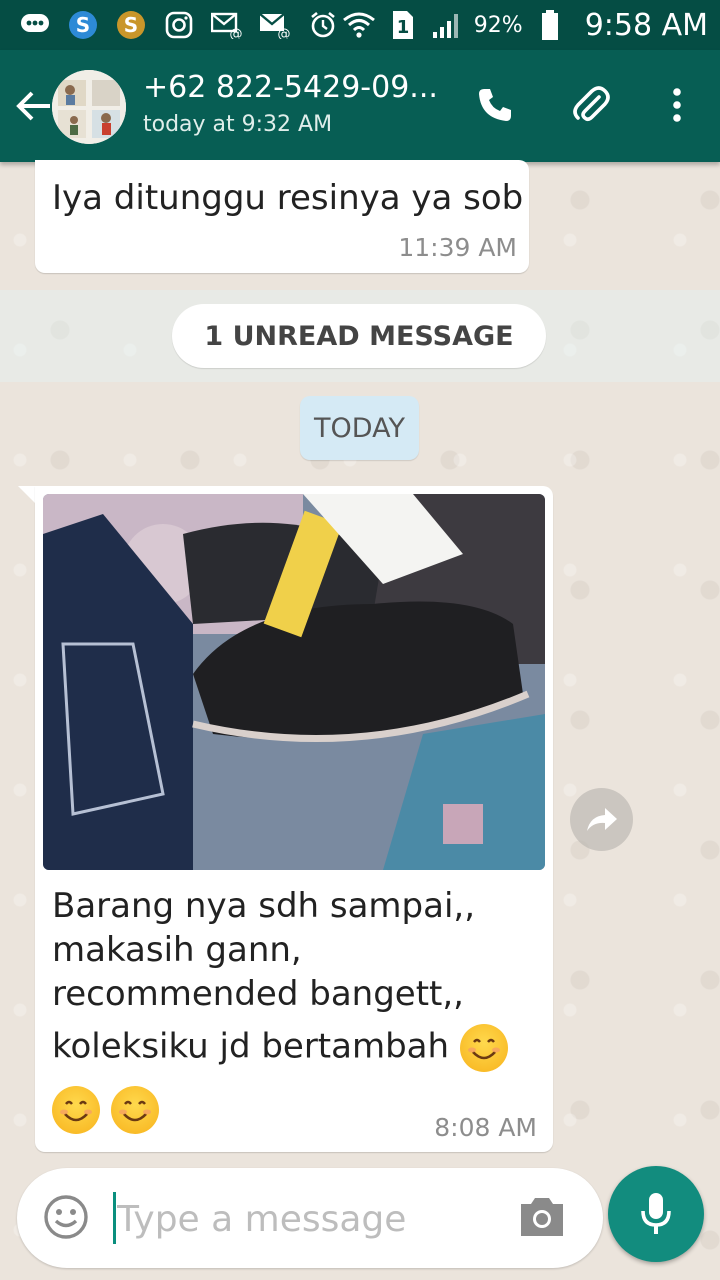 The height and width of the screenshot is (1280, 720). I want to click on phone-icon, so click(495, 105).